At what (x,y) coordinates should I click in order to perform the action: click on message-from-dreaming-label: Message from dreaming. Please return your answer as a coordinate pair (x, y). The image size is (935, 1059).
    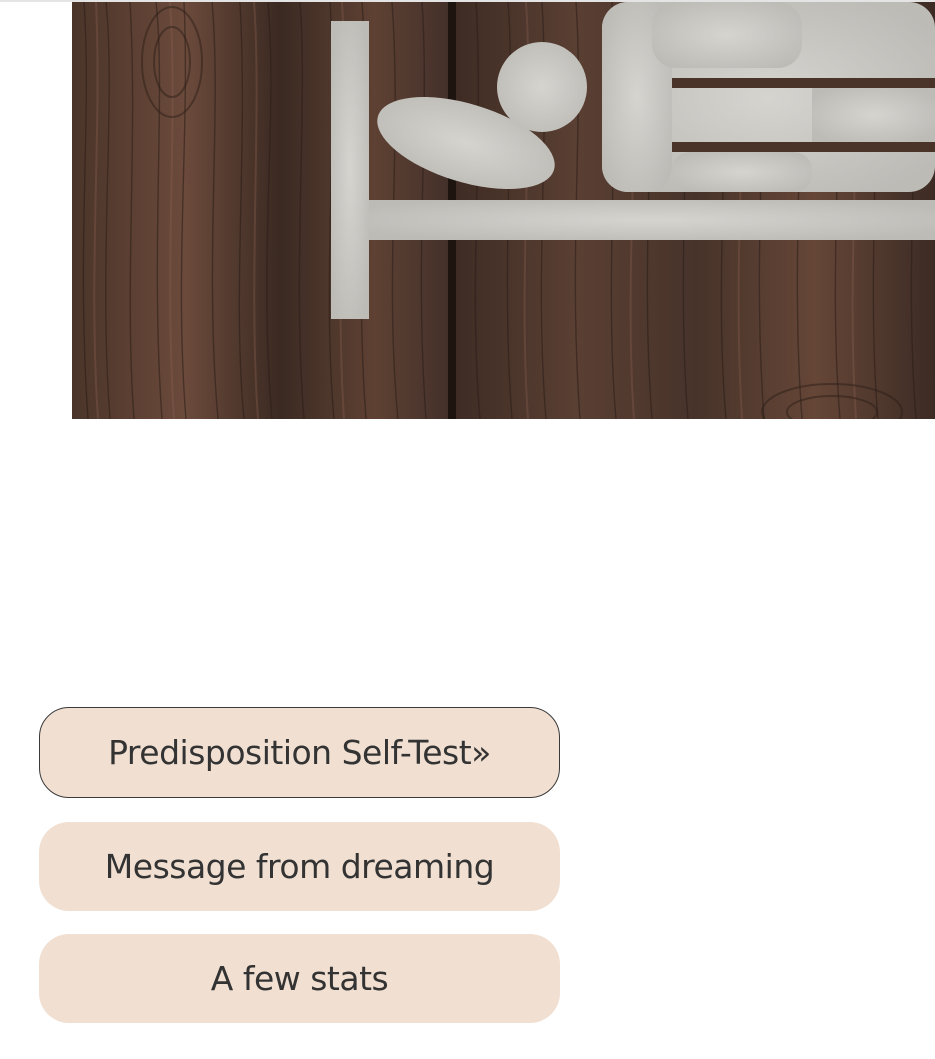
    Looking at the image, I should click on (299, 866).